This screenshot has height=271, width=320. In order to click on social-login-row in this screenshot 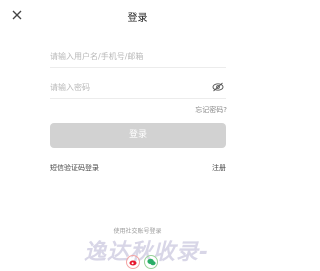, I will do `click(137, 263)`.